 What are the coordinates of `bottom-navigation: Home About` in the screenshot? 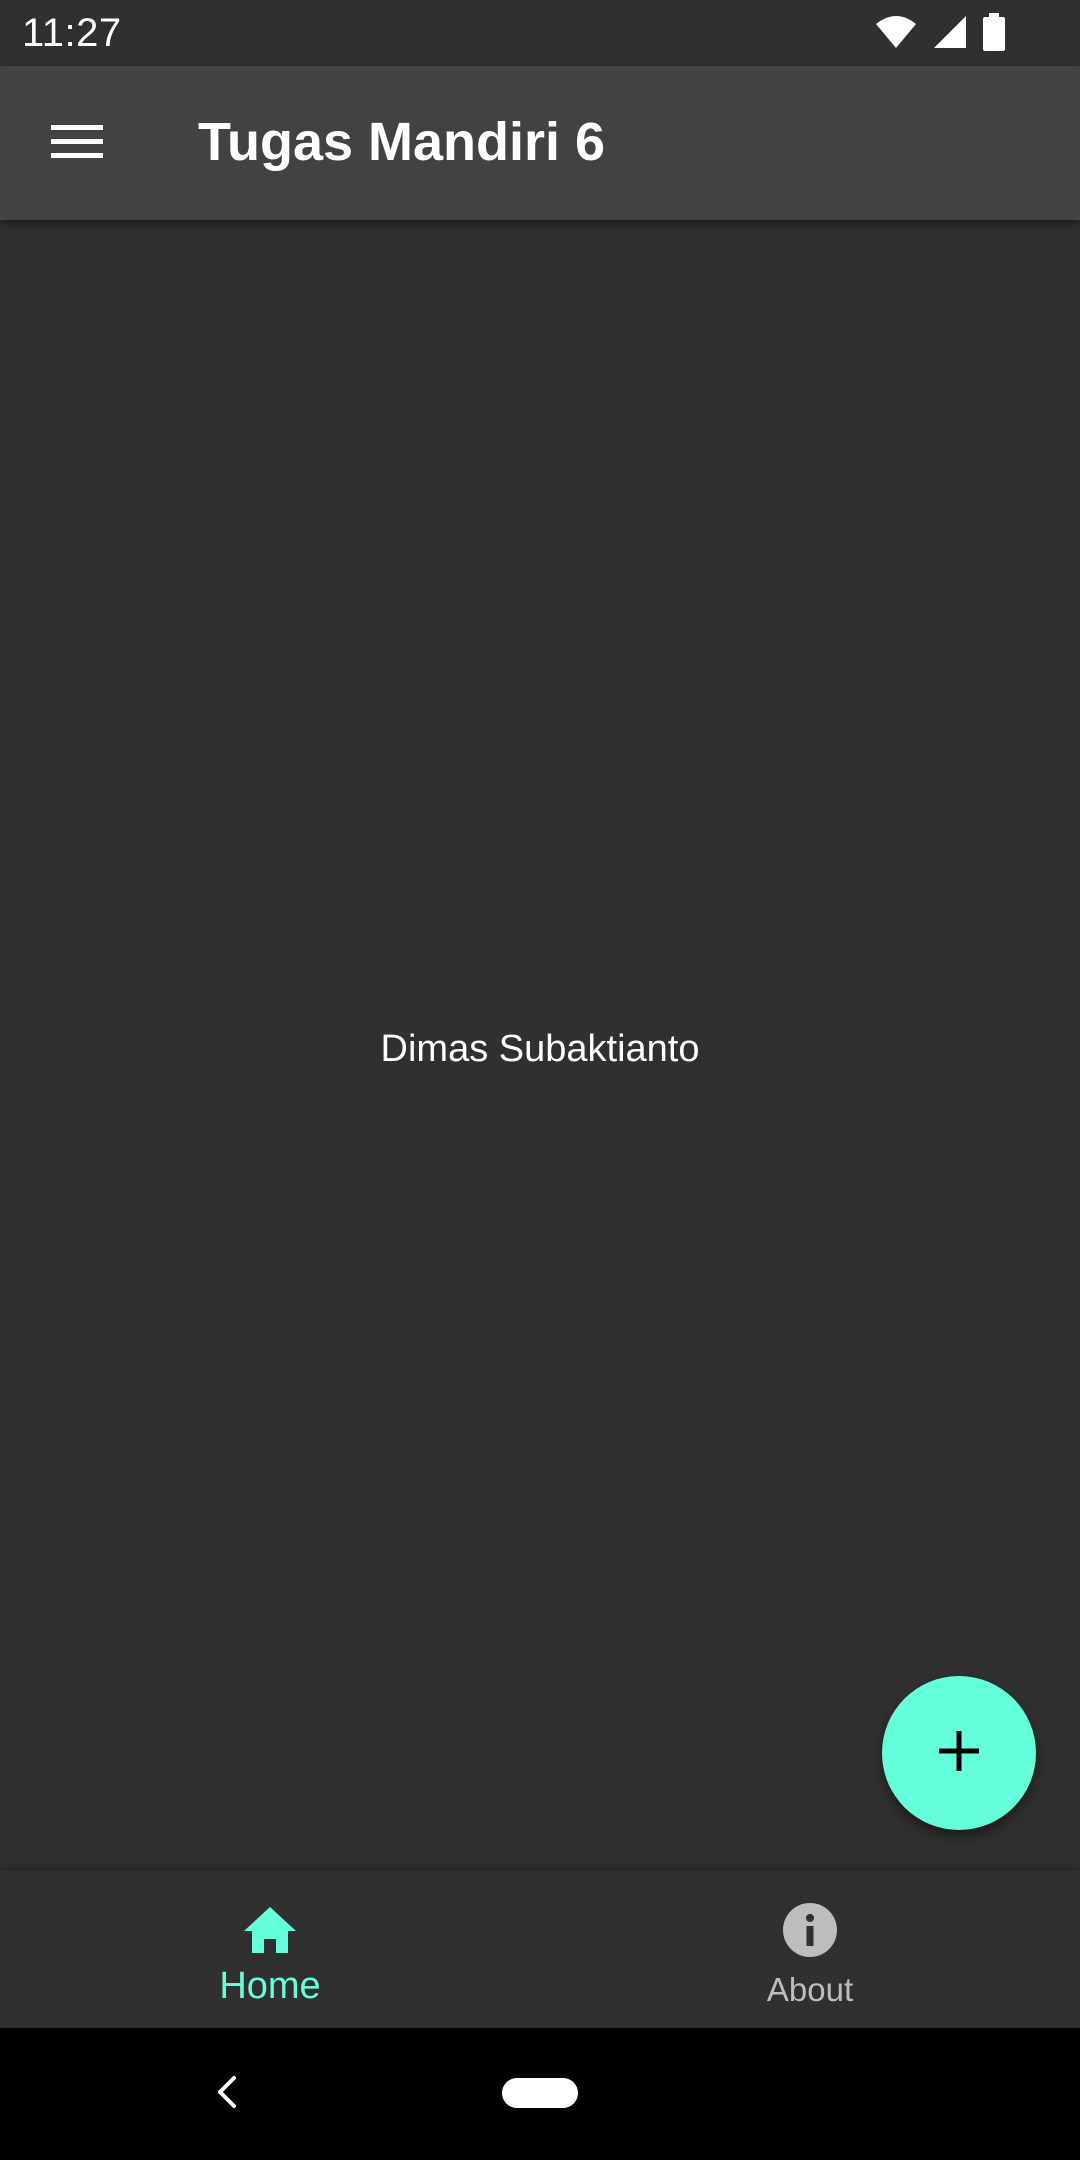 It's located at (540, 1949).